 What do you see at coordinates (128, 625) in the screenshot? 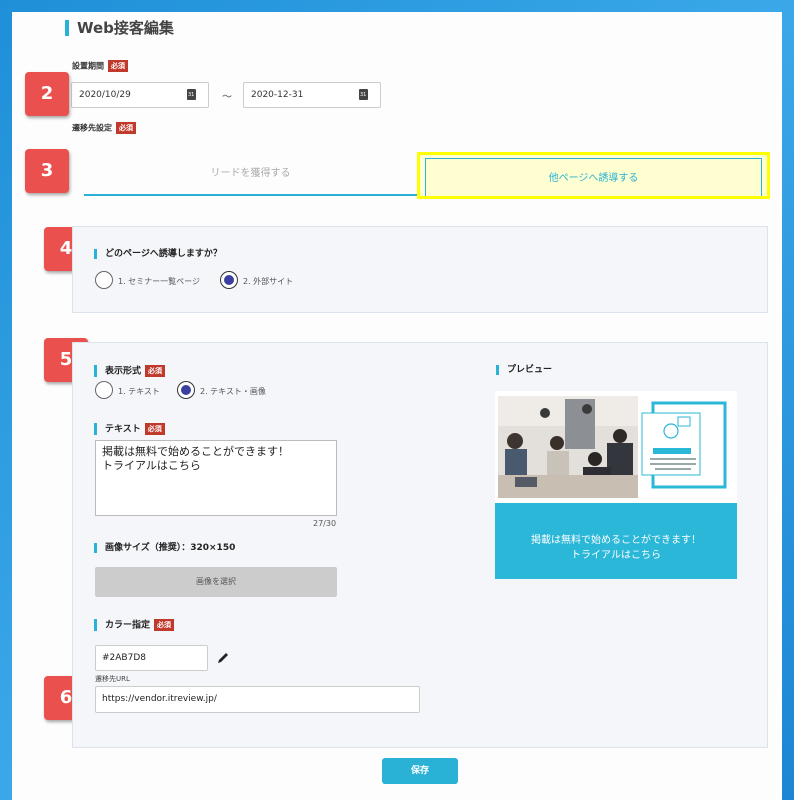
I see `color-title-text: カラー指定` at bounding box center [128, 625].